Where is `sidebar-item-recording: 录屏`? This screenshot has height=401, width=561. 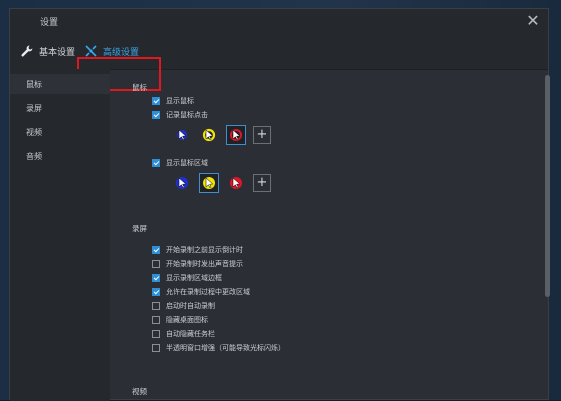 sidebar-item-recording: 录屏 is located at coordinates (34, 108).